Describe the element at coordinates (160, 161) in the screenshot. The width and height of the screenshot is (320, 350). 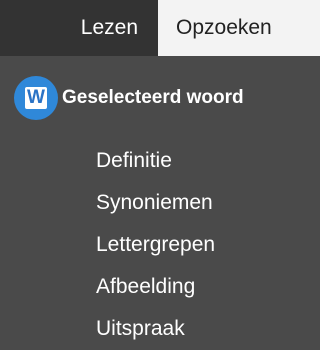
I see `menu-item-definition: Definitie` at that location.